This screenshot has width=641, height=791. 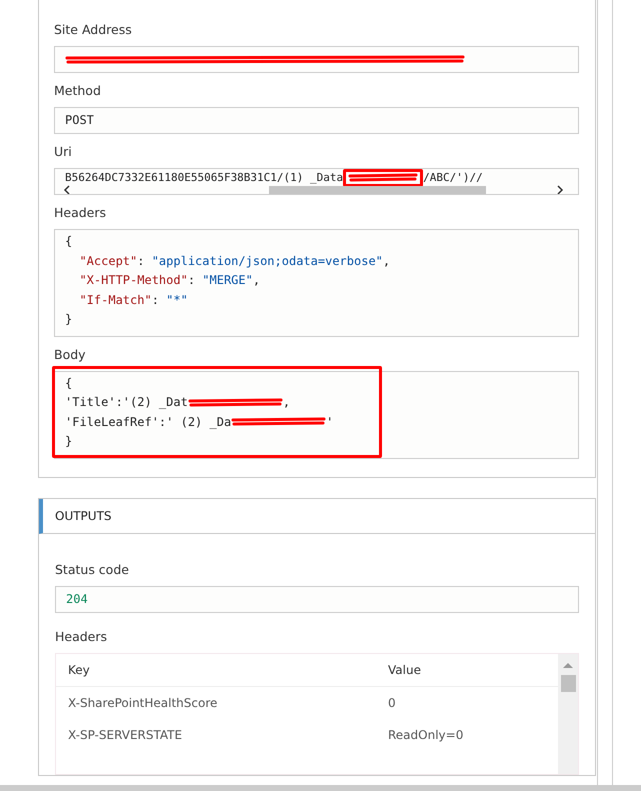 I want to click on code-line: 'FileLeafRef':' (2) _Da, so click(x=148, y=421).